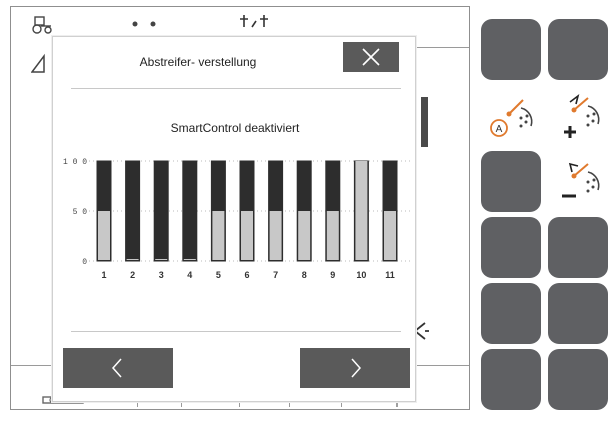  I want to click on scraper-auto-icon: A, so click(511, 117).